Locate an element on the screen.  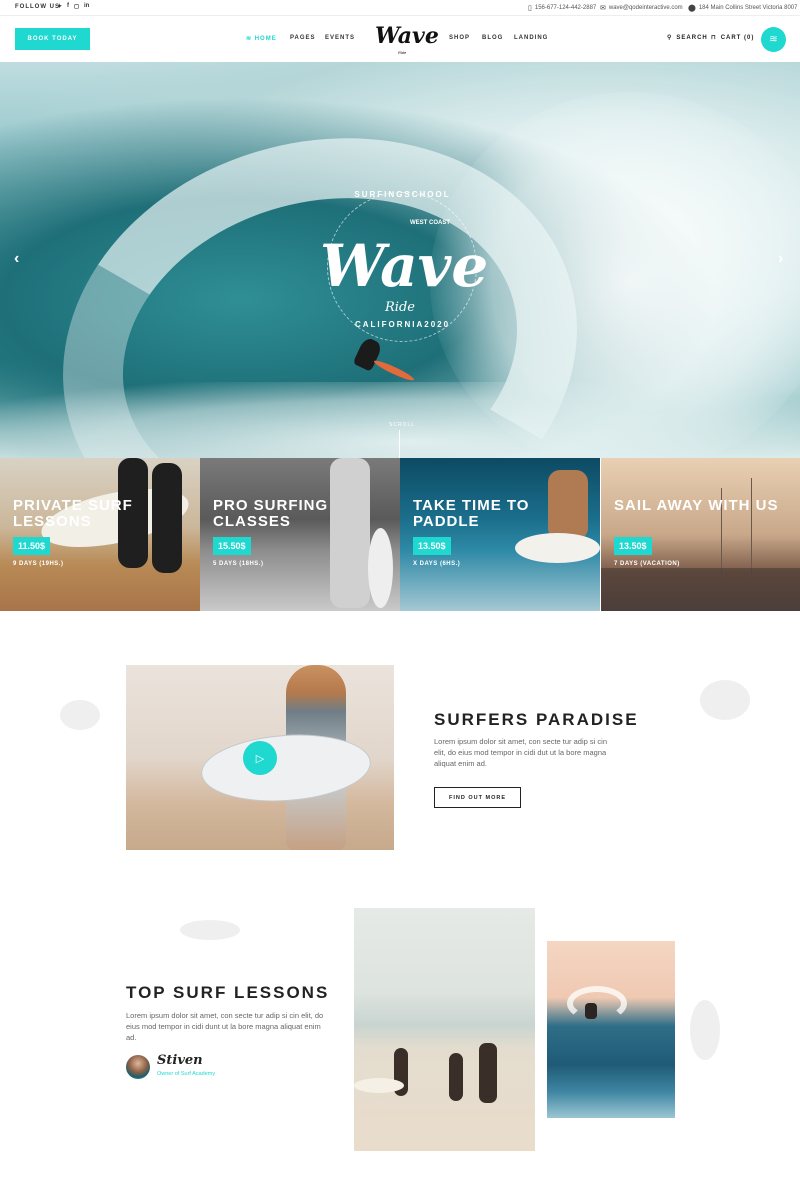
card-title: PRIVATE SURF LESSONS is located at coordinates (73, 513).